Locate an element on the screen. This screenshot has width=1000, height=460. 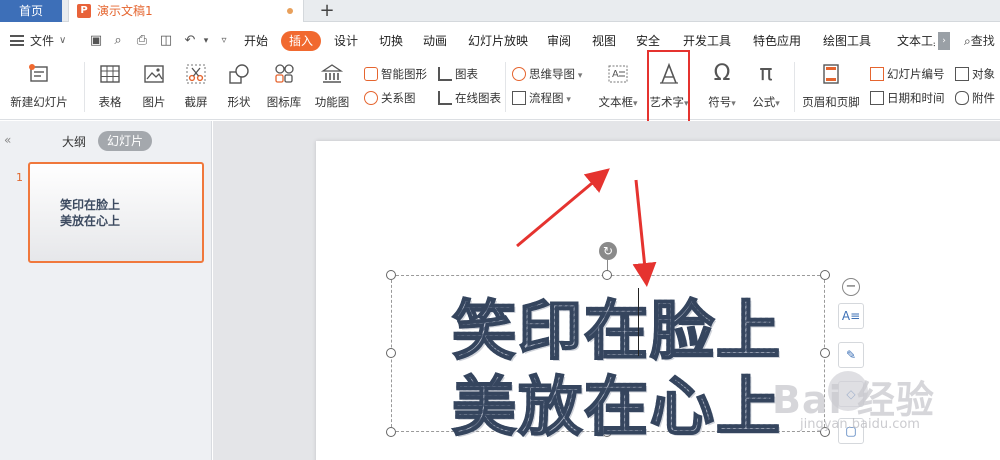
arrow-to-art-text is located at coordinates (563, 208).